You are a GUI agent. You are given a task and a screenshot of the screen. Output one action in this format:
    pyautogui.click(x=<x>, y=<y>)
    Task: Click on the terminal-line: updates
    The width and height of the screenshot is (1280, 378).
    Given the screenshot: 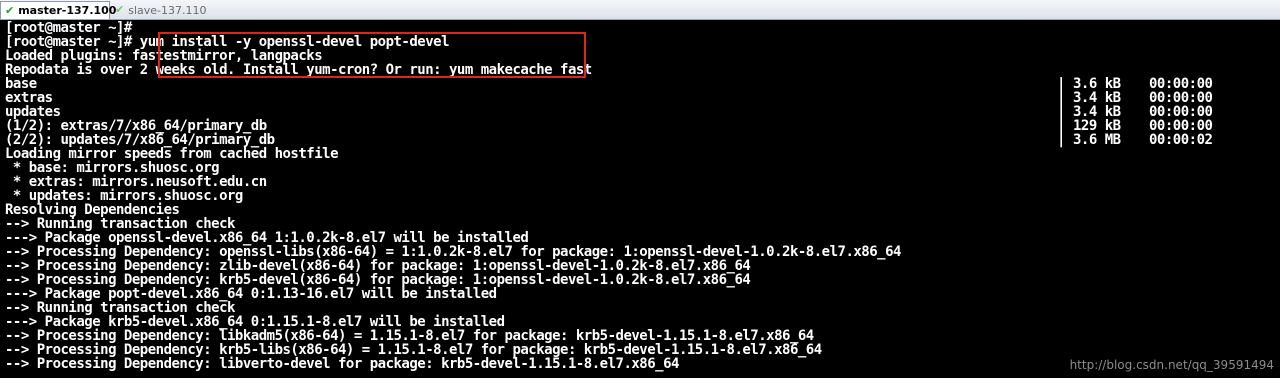 What is the action you would take?
    pyautogui.click(x=33, y=112)
    